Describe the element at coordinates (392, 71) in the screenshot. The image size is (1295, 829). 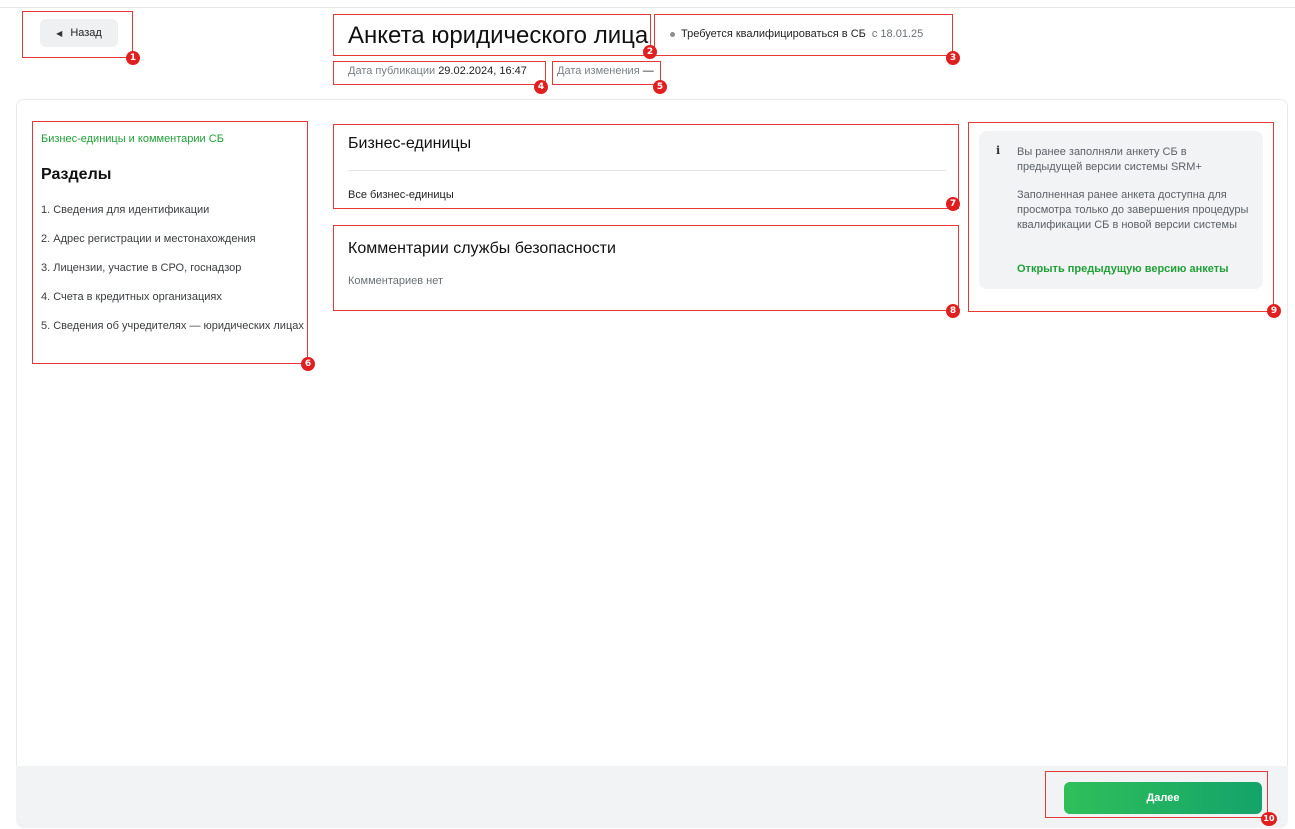
I see `published-label: Дата публикации` at that location.